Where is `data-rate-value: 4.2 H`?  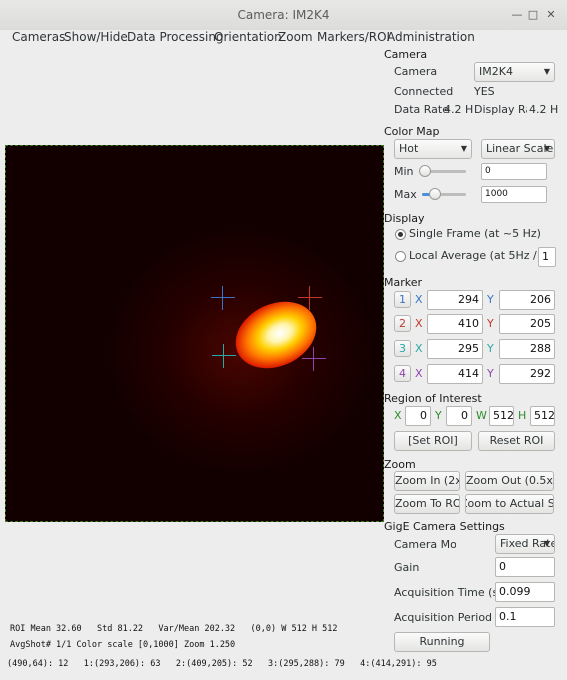
data-rate-value: 4.2 H is located at coordinates (459, 109).